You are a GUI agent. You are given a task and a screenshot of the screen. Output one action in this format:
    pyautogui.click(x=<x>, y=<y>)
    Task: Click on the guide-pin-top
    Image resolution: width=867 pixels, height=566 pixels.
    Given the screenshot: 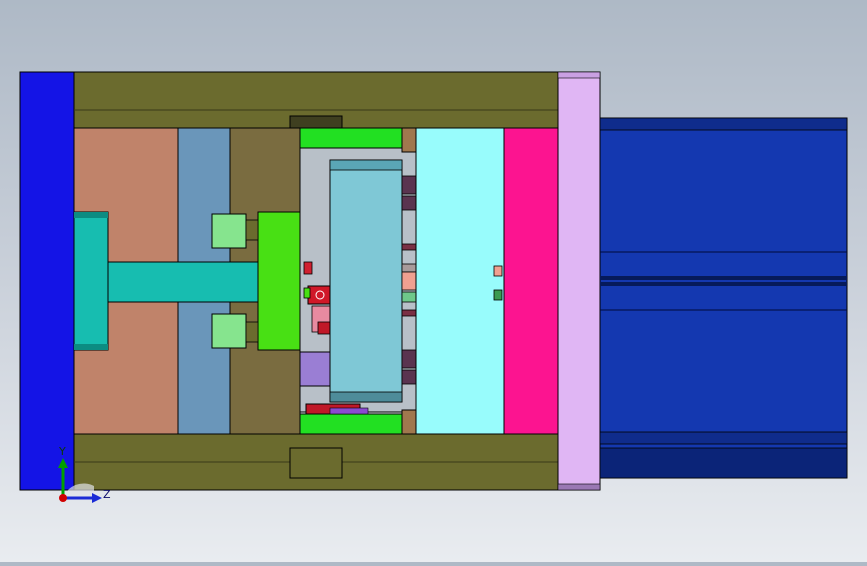 What is the action you would take?
    pyautogui.click(x=352, y=138)
    